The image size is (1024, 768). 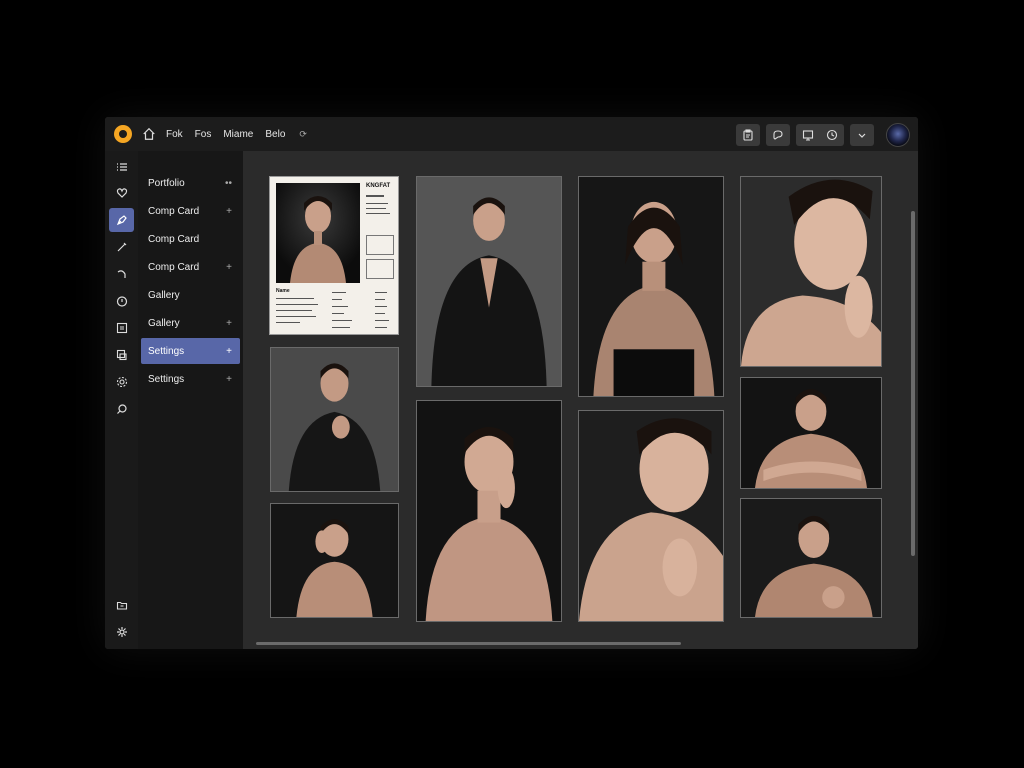 What do you see at coordinates (511, 134) in the screenshot?
I see `top-bar: Fok Fos Miame Belo ⟳` at bounding box center [511, 134].